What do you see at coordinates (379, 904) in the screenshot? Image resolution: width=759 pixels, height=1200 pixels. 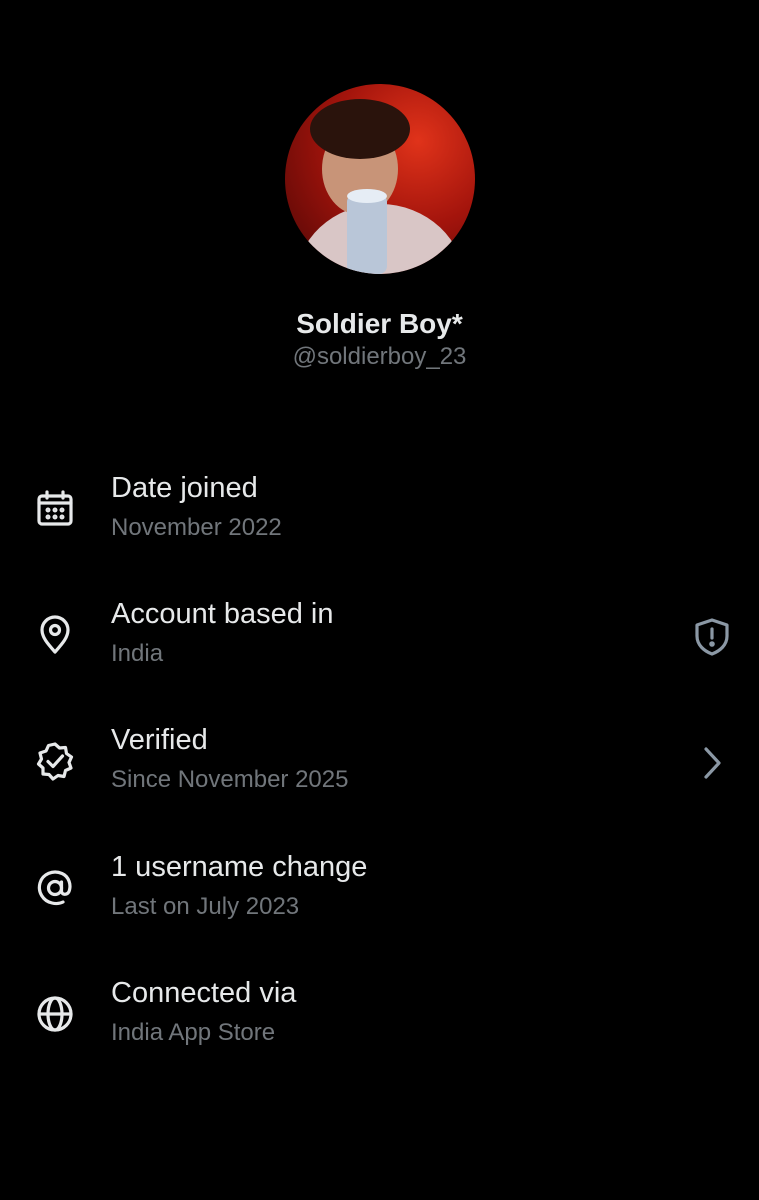 I see `detail-row-username-change: 1 username change Last on July 2023` at bounding box center [379, 904].